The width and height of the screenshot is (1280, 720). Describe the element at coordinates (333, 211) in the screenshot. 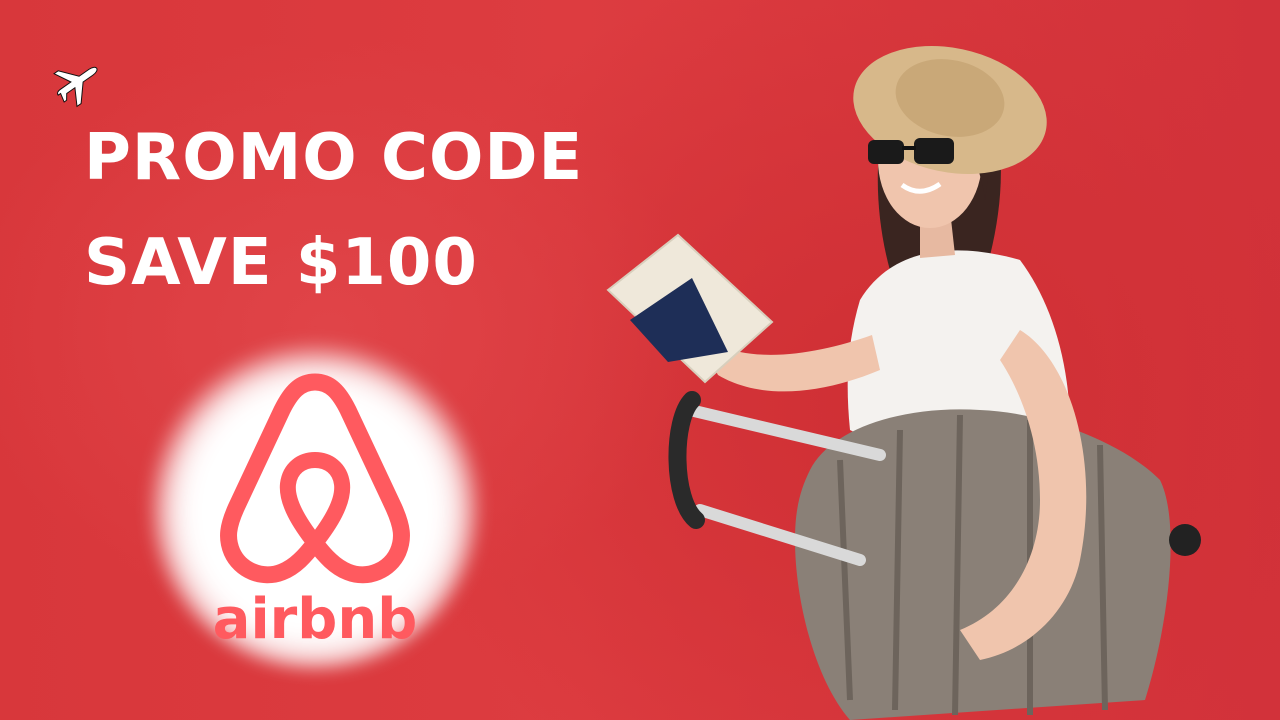

I see `promo-headline: PROMO CODE SAVE $100` at that location.